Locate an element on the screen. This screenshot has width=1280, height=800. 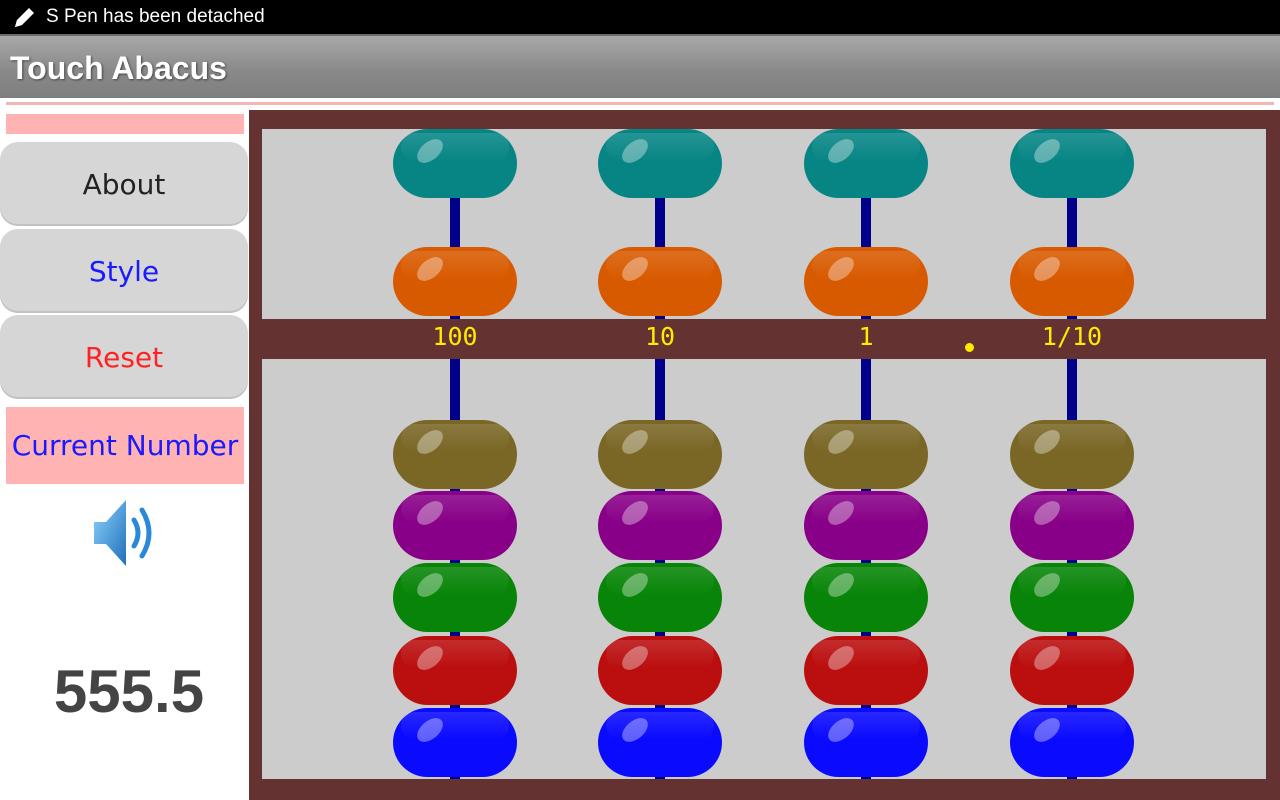
status-bar: S Pen has been detached is located at coordinates (640, 17).